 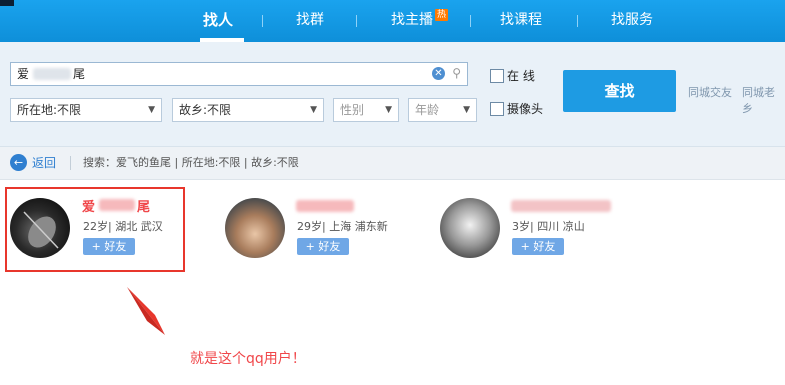 What do you see at coordinates (70, 163) in the screenshot?
I see `divider` at bounding box center [70, 163].